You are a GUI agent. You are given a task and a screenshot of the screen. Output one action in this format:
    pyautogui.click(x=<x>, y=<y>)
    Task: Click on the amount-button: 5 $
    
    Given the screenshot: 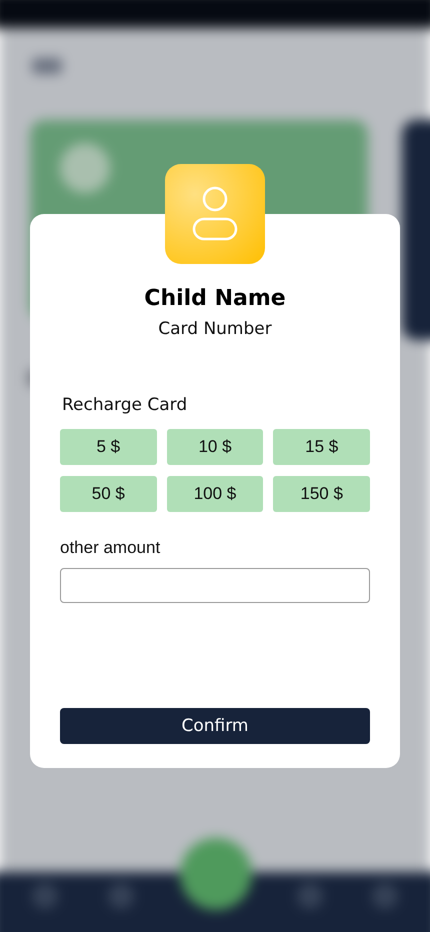 What is the action you would take?
    pyautogui.click(x=108, y=447)
    